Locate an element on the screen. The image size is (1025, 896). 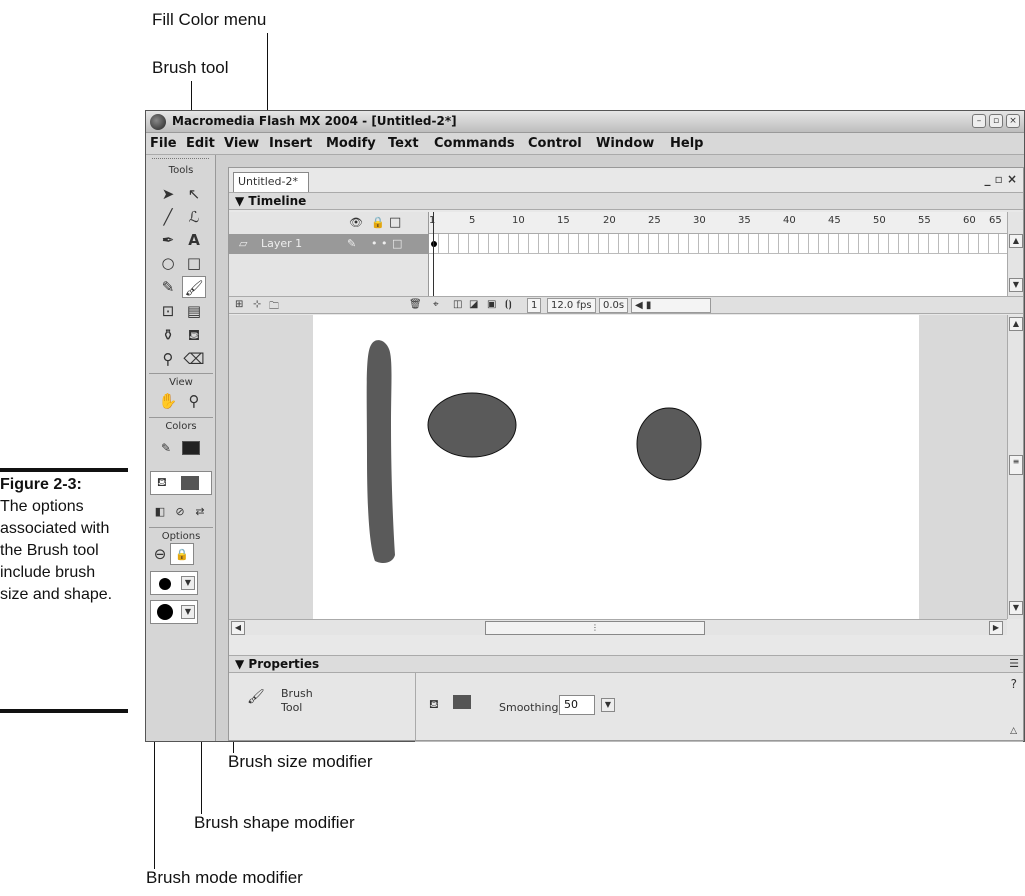
layer-outline-box: □ is located at coordinates (397, 244).